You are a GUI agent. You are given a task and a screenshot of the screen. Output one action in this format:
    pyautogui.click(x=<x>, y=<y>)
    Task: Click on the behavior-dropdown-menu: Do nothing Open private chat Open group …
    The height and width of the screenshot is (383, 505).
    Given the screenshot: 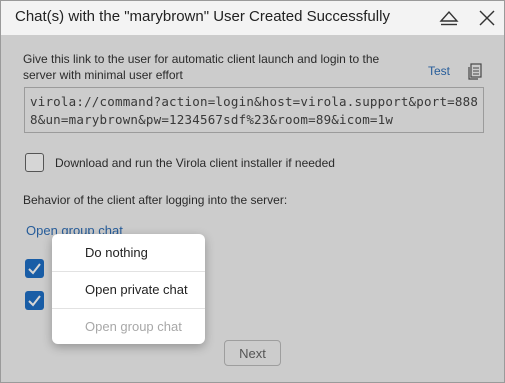 What is the action you would take?
    pyautogui.click(x=128, y=289)
    